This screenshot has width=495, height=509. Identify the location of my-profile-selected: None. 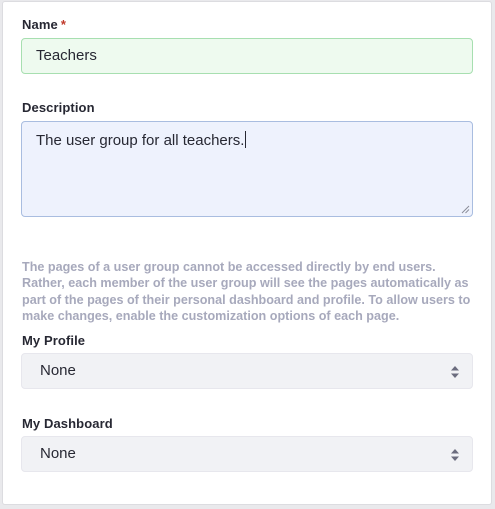
(58, 370).